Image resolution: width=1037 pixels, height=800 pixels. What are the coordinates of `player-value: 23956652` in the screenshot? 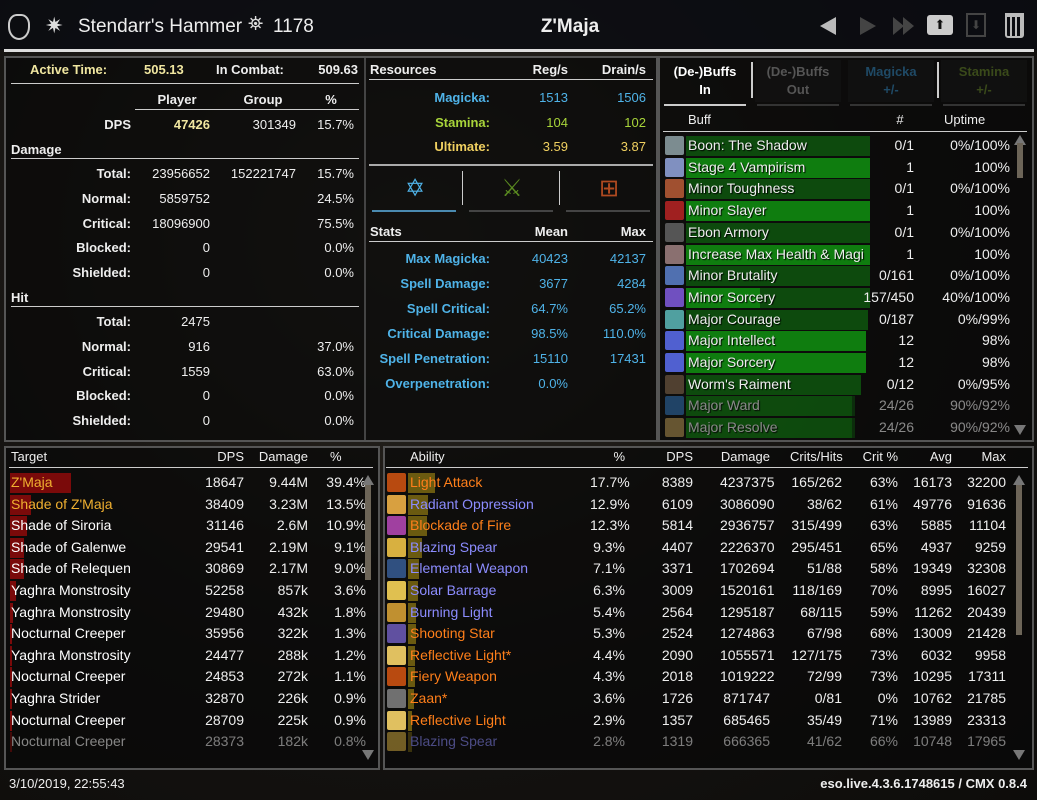 It's located at (181, 173).